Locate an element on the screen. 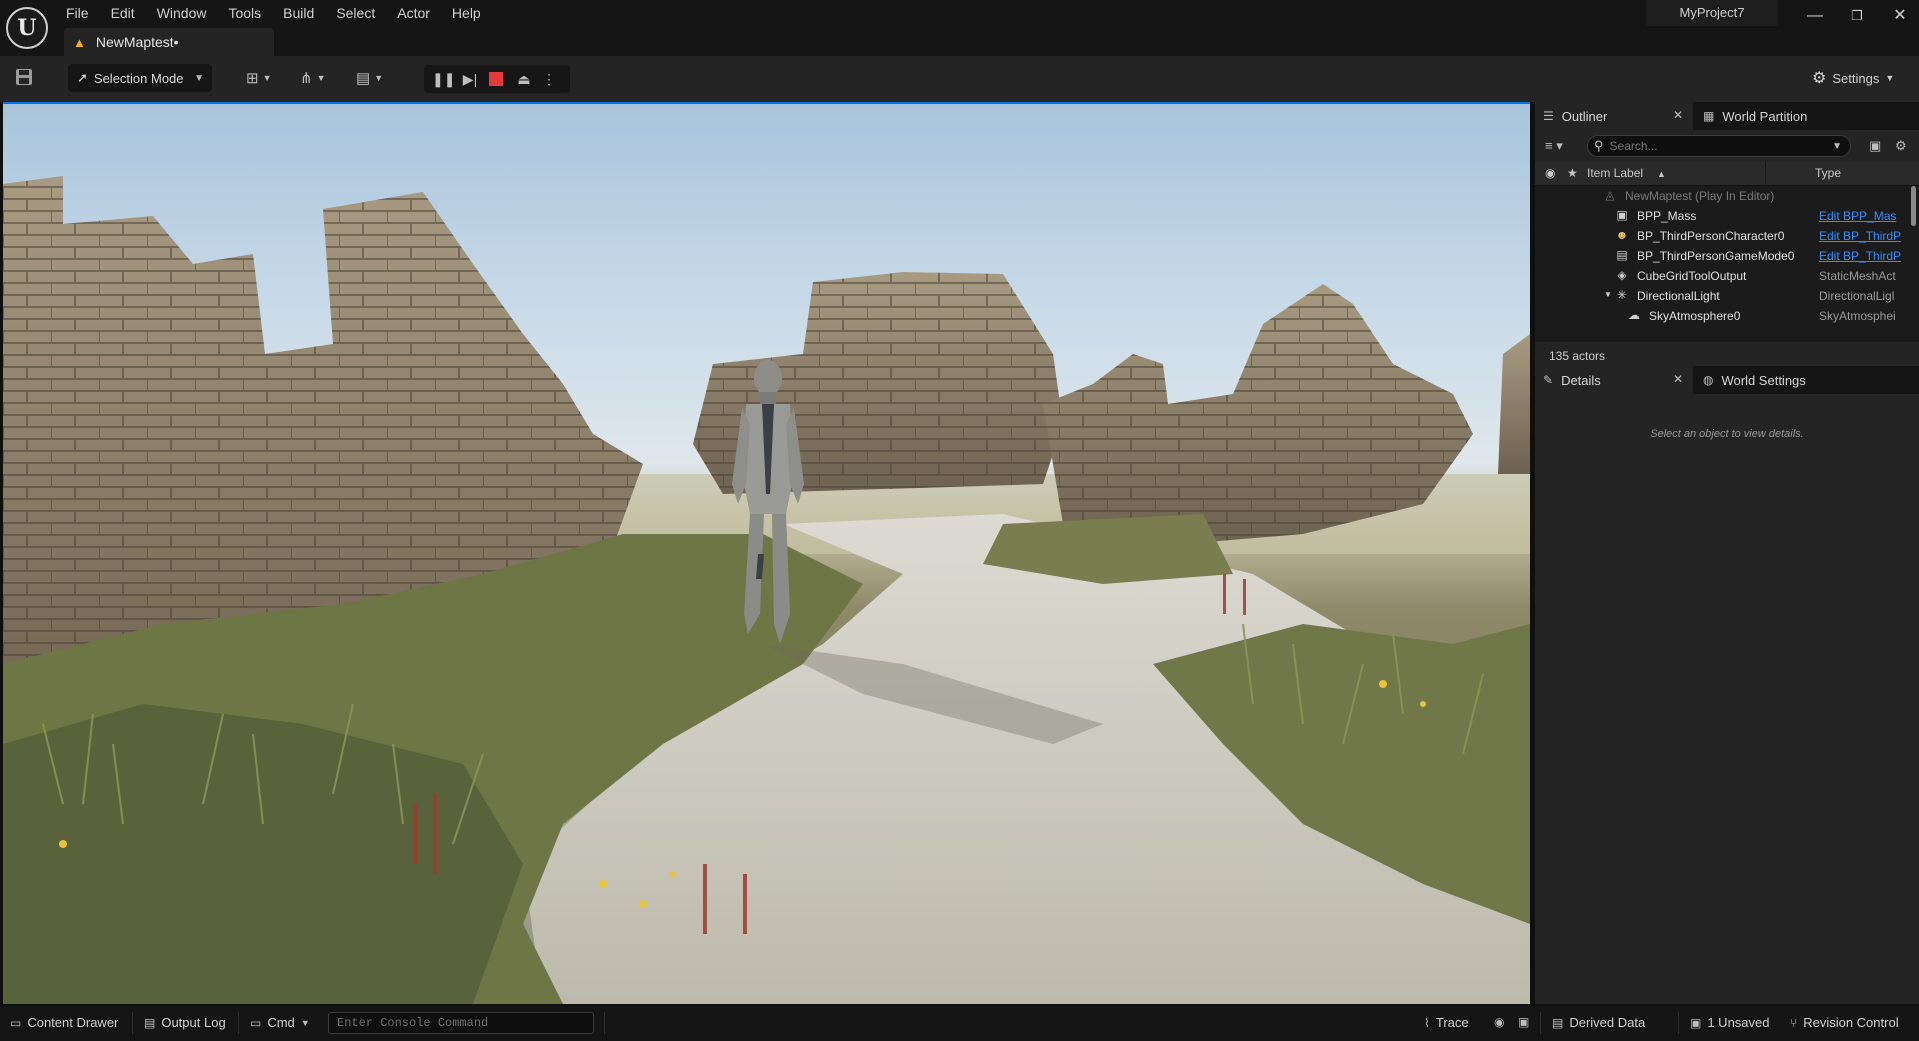  world-icon: ◬ is located at coordinates (1610, 195).